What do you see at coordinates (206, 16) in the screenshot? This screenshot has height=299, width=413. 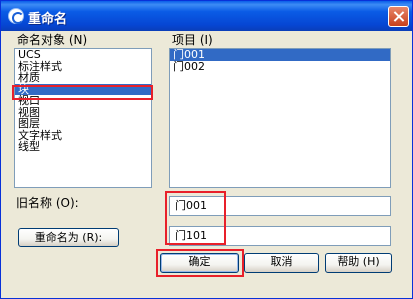 I see `title-bar: 重命名` at bounding box center [206, 16].